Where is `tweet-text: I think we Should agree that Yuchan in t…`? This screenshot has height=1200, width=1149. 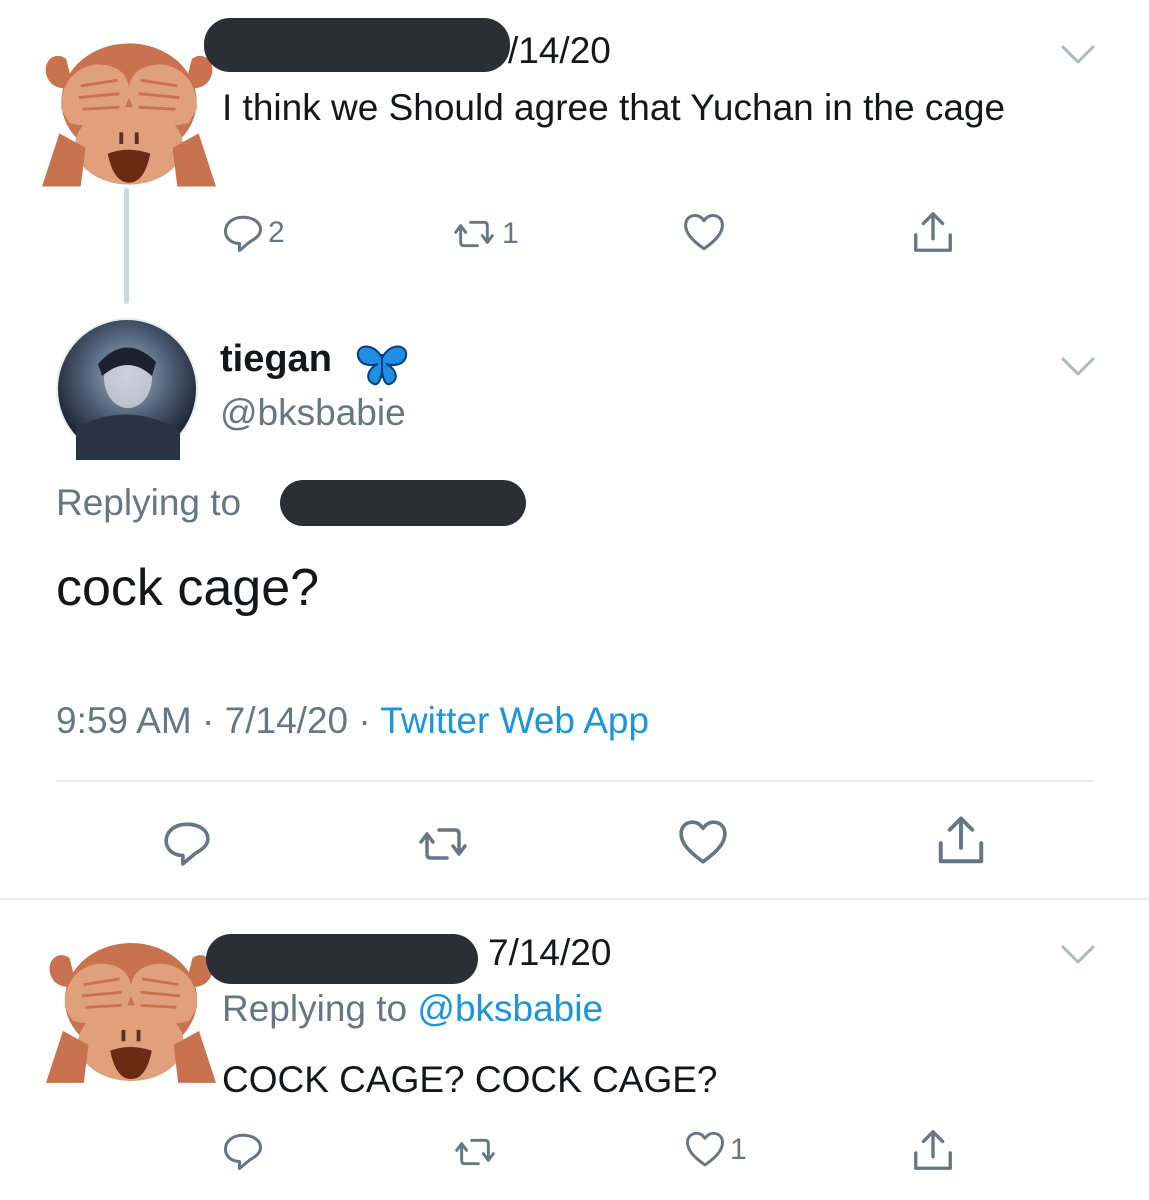 tweet-text: I think we Should agree that Yuchan in t… is located at coordinates (614, 107).